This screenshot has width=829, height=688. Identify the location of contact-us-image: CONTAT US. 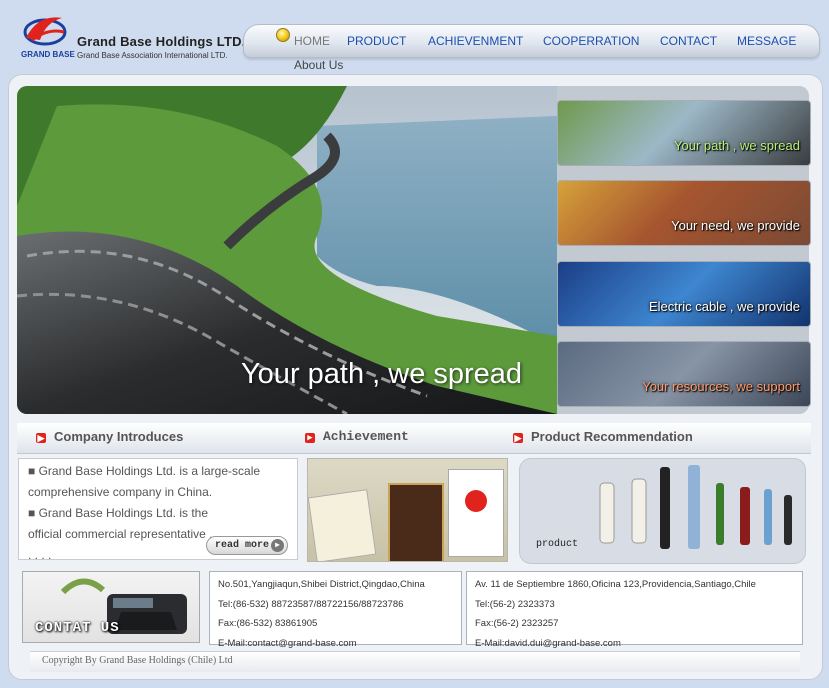
(111, 607).